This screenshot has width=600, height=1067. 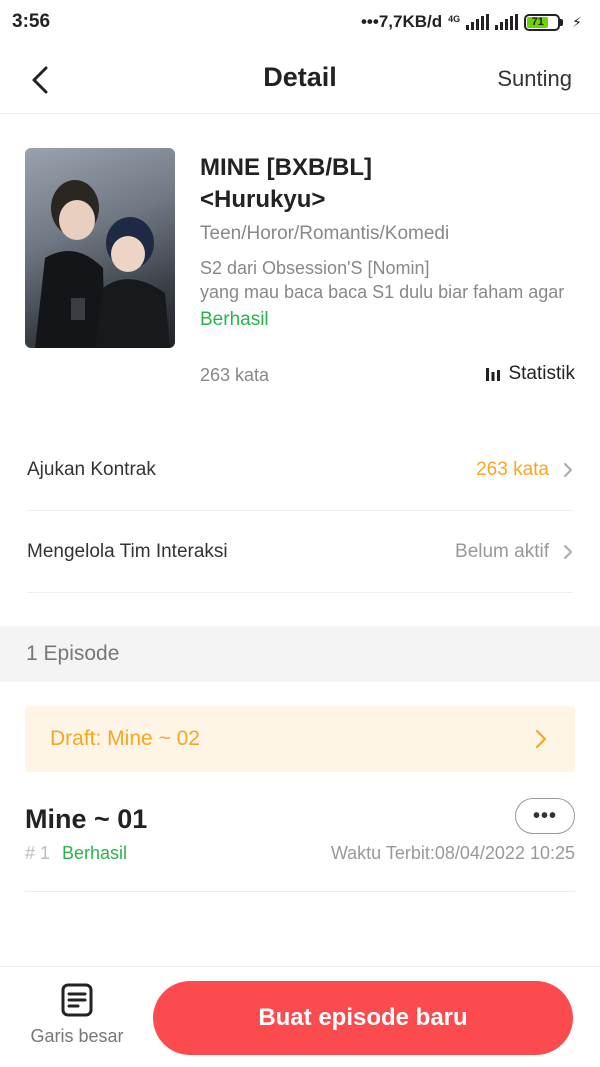 What do you see at coordinates (577, 21) in the screenshot?
I see `charging-icon: ⚡` at bounding box center [577, 21].